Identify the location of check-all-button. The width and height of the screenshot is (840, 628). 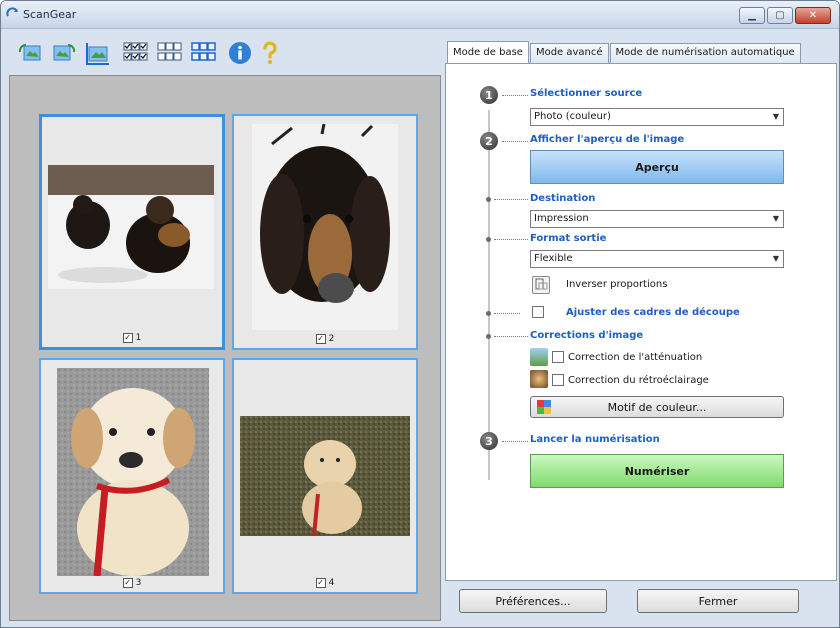
(136, 53).